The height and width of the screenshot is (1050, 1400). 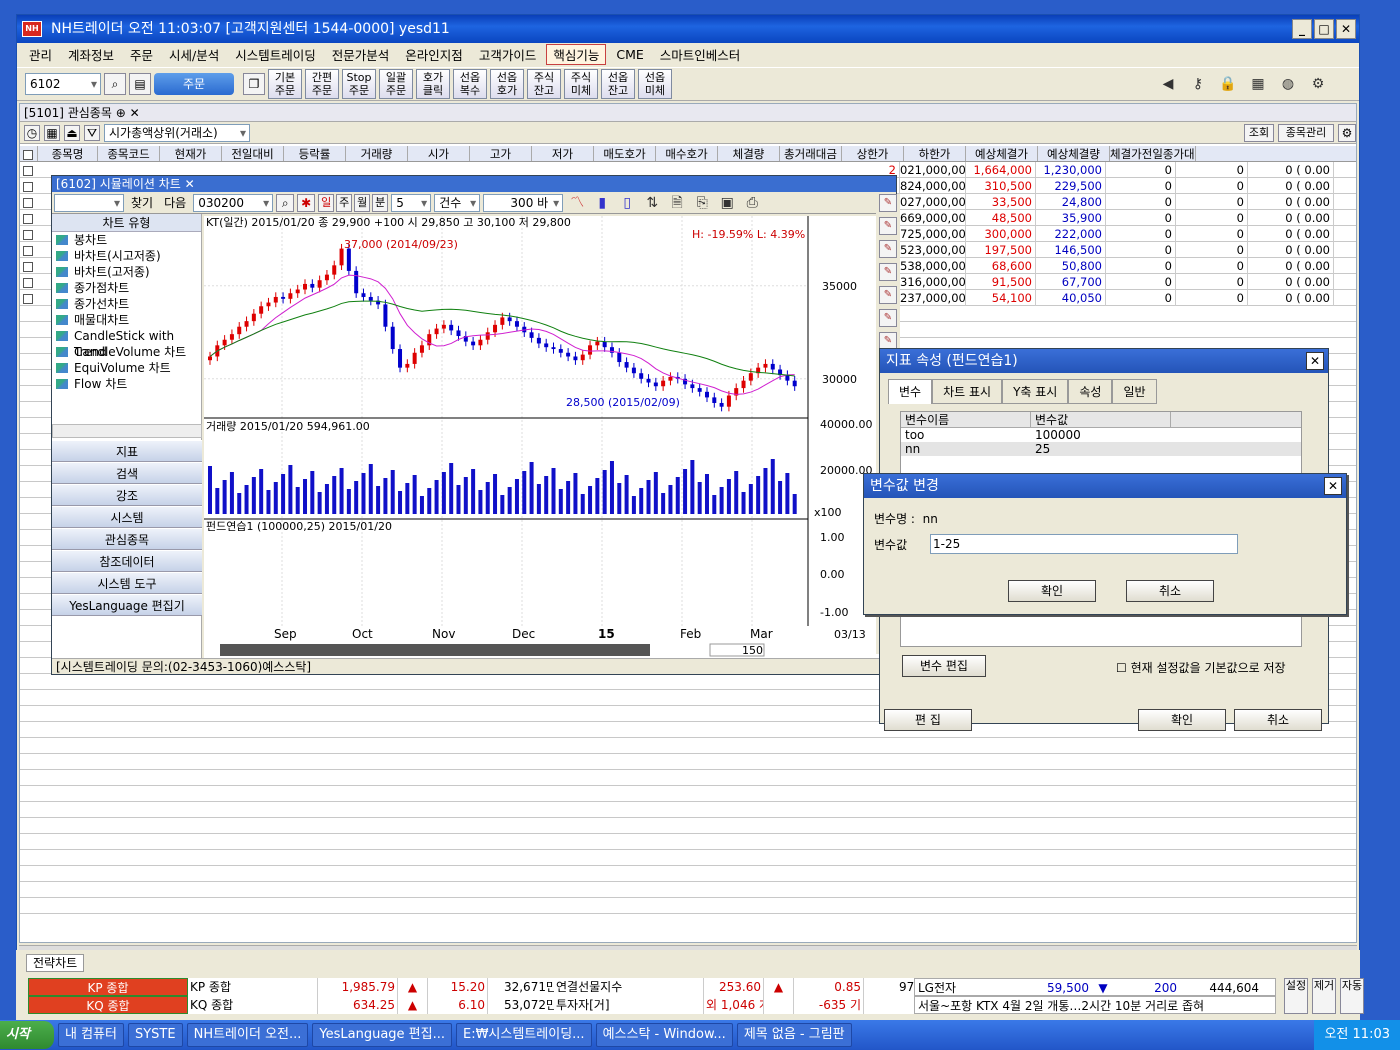 What do you see at coordinates (434, 54) in the screenshot?
I see `menu-item: 온라인지점` at bounding box center [434, 54].